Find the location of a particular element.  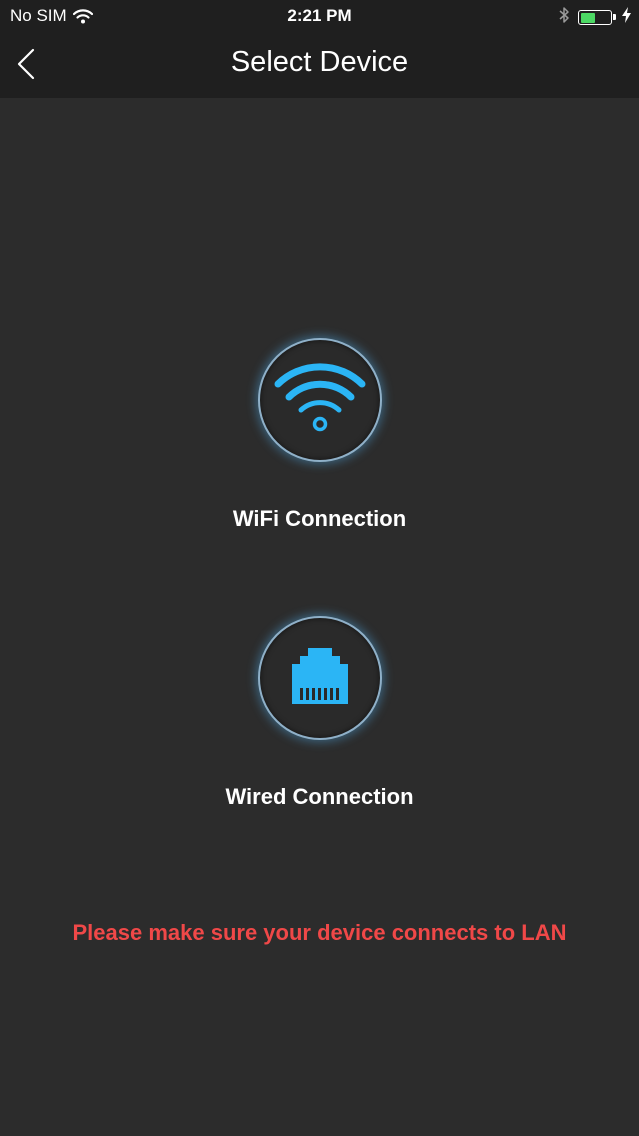

wifi-icon is located at coordinates (320, 400).